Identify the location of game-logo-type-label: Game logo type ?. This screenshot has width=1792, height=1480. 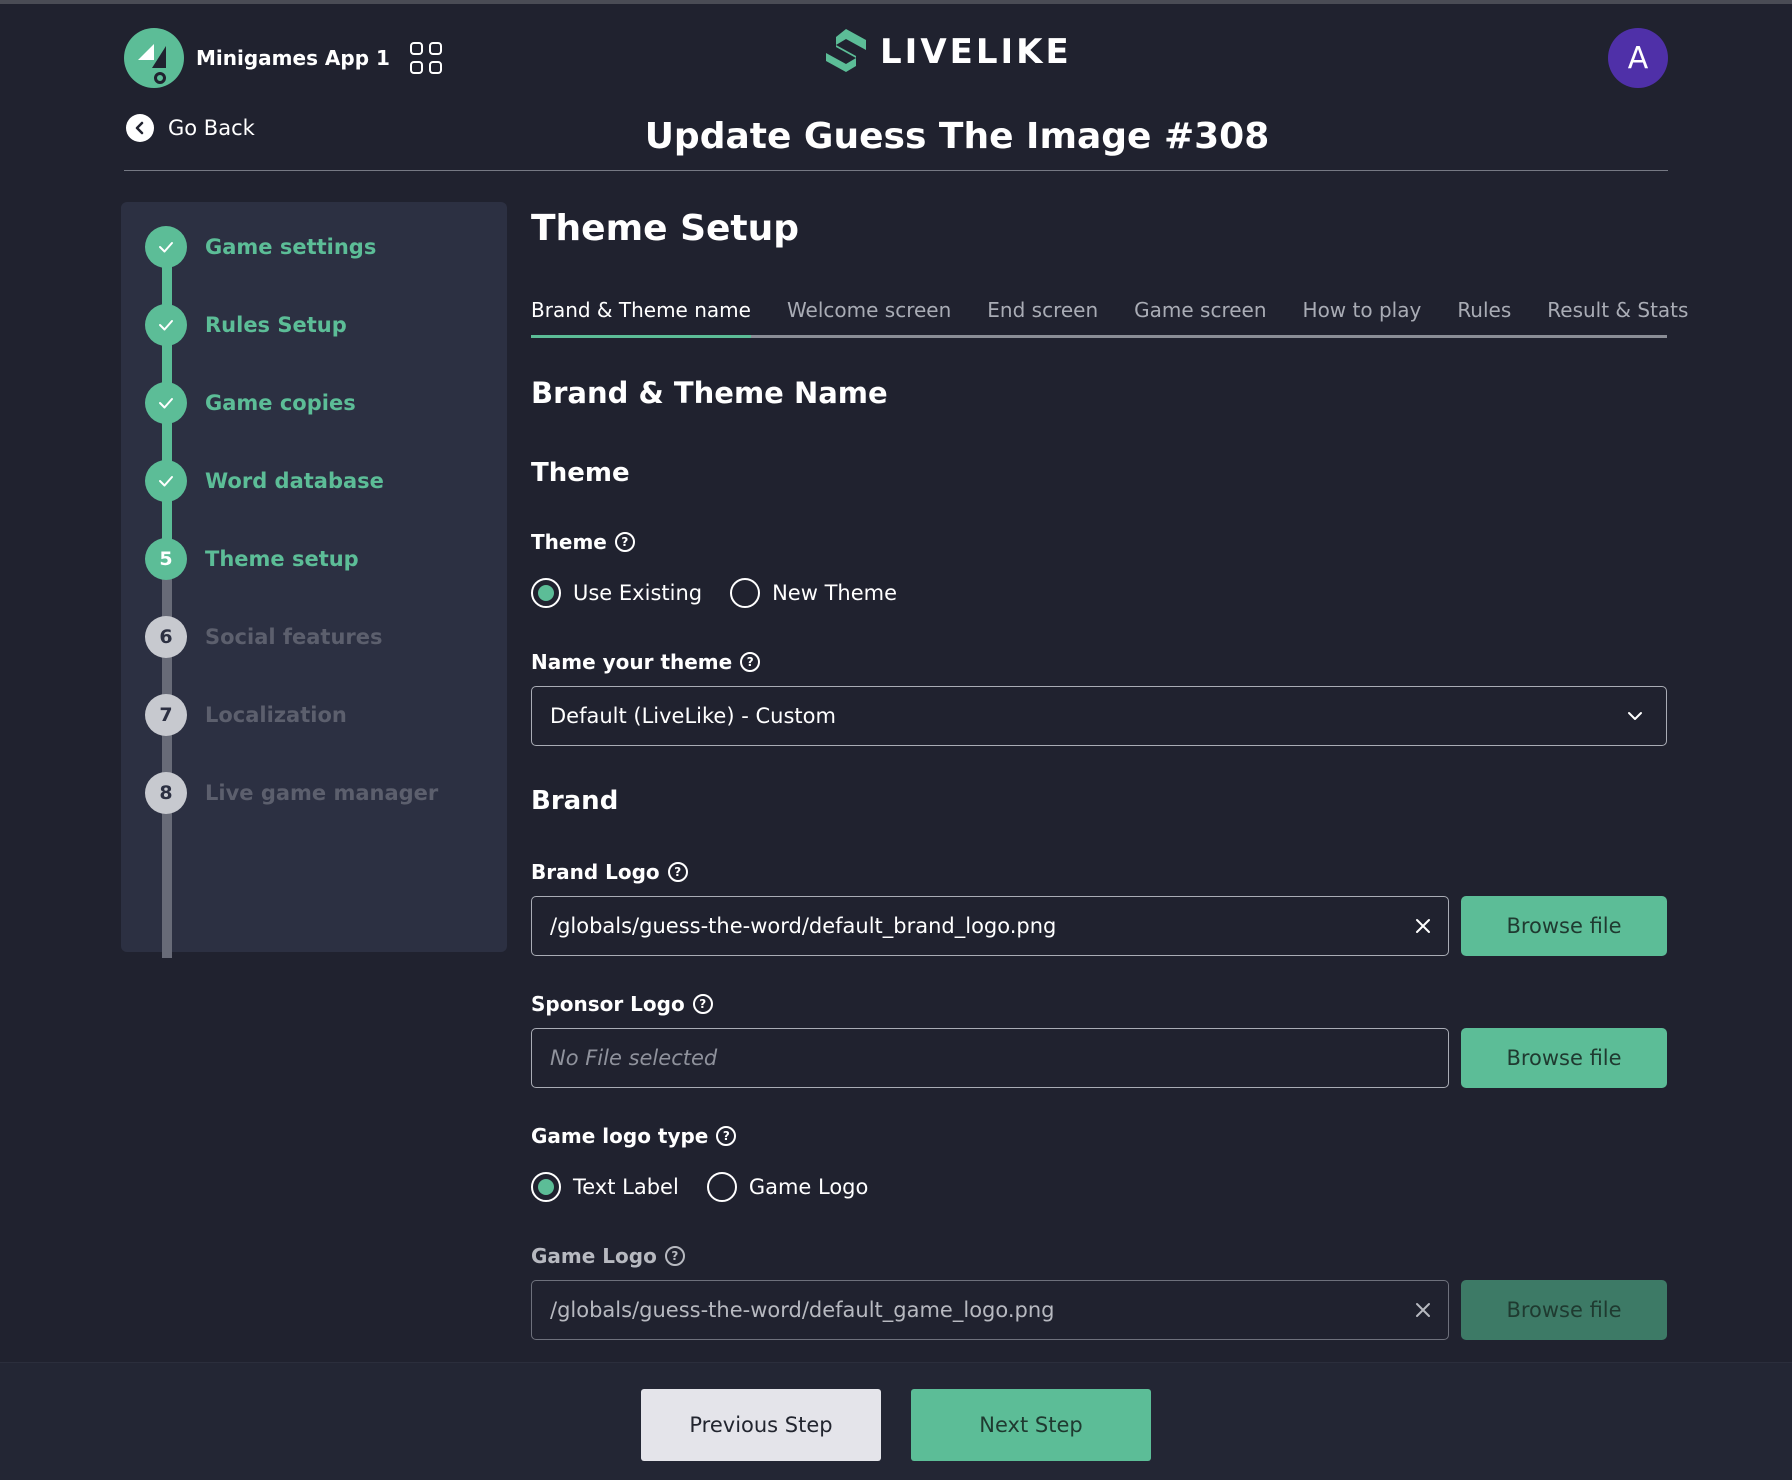
(634, 1136).